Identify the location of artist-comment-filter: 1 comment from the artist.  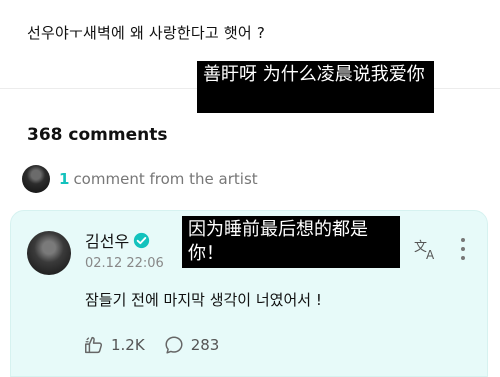
(140, 179).